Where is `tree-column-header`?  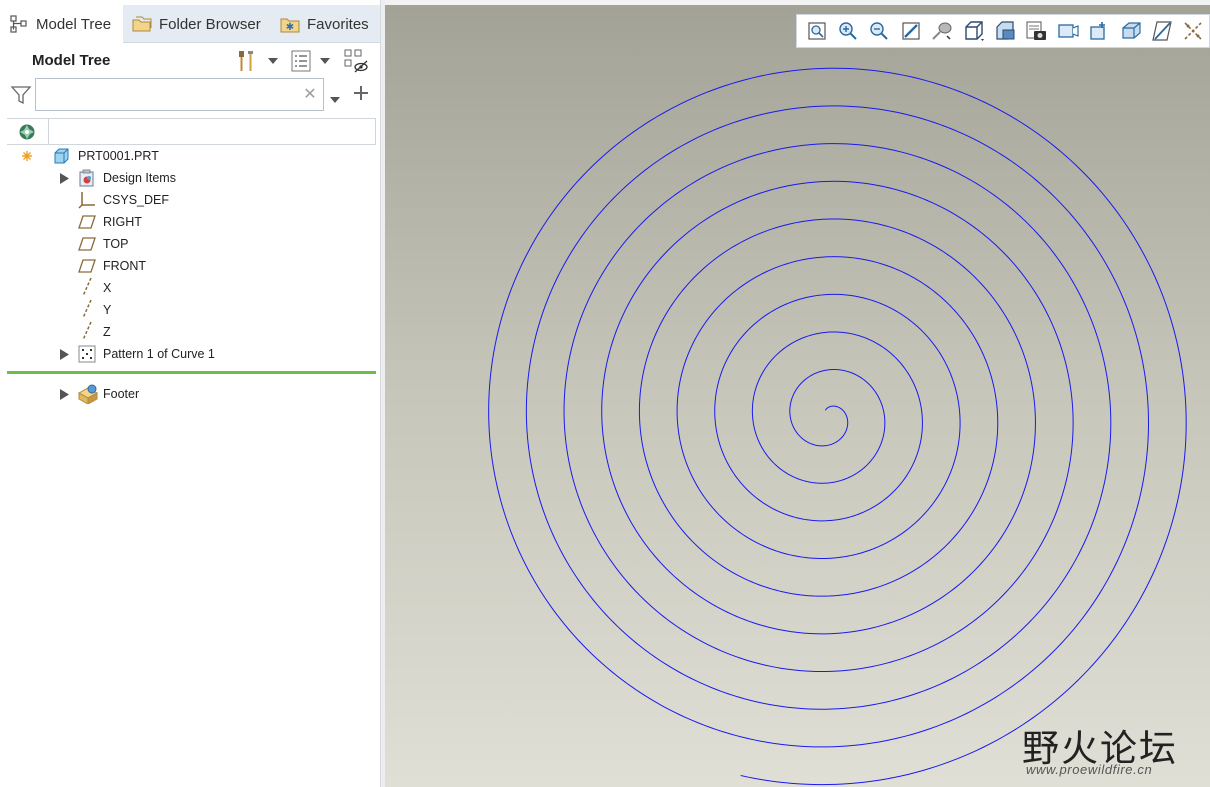 tree-column-header is located at coordinates (191, 131).